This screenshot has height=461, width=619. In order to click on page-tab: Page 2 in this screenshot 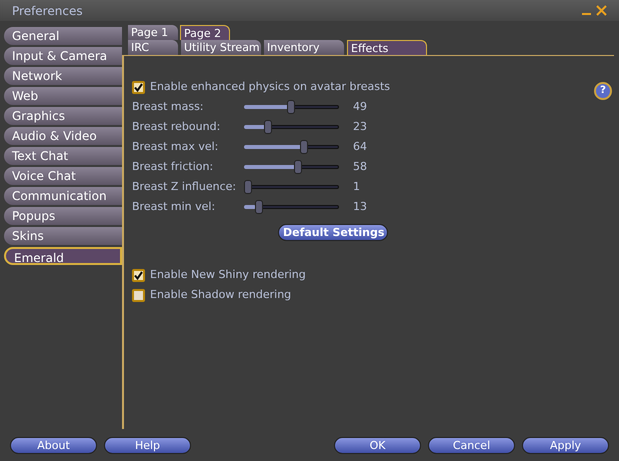, I will do `click(205, 32)`.